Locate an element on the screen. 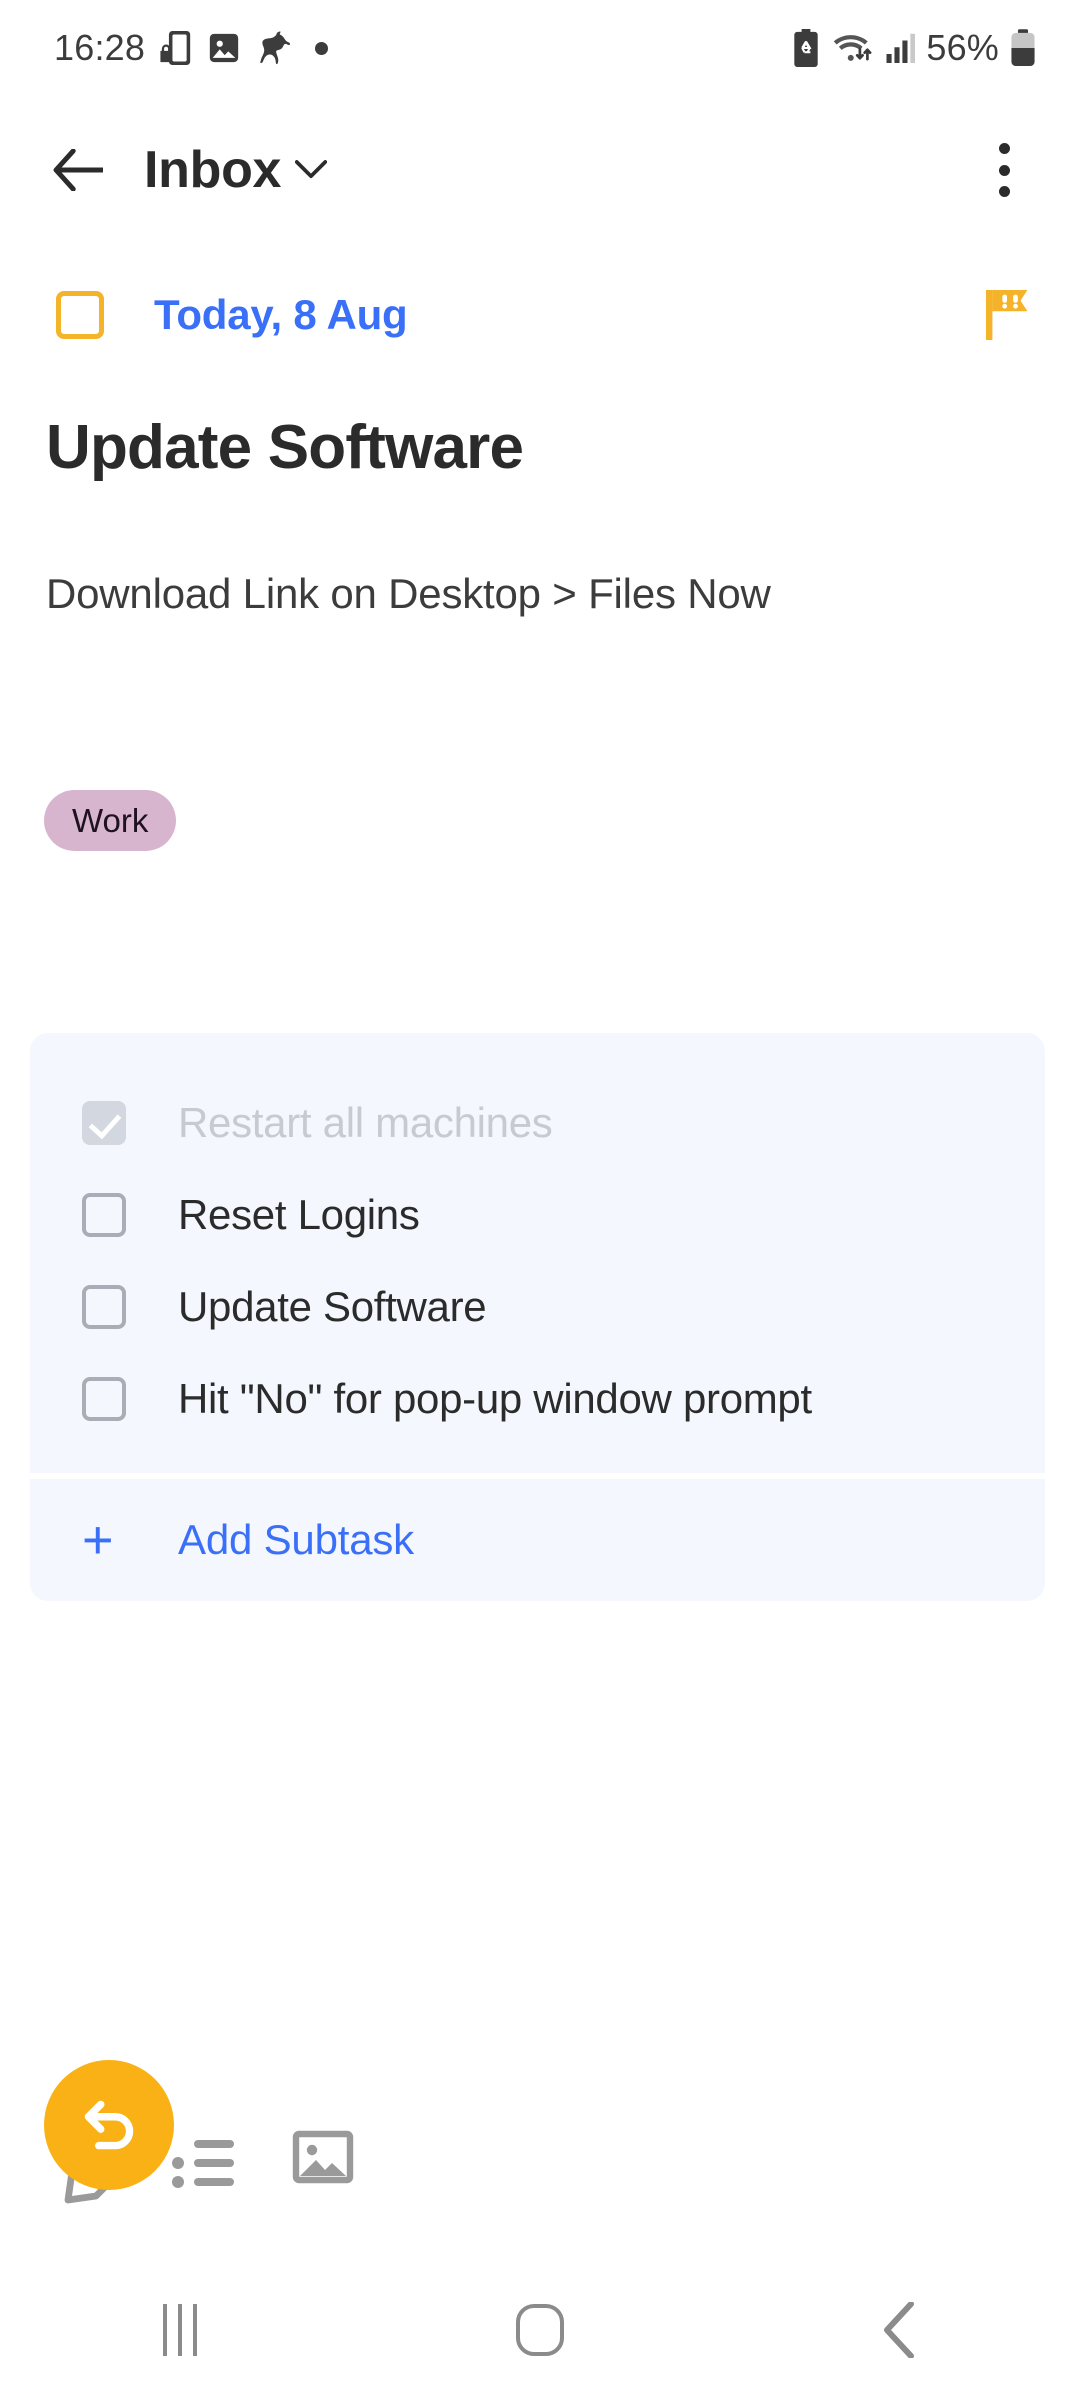 The image size is (1080, 2400). battery-saver-icon is located at coordinates (806, 48).